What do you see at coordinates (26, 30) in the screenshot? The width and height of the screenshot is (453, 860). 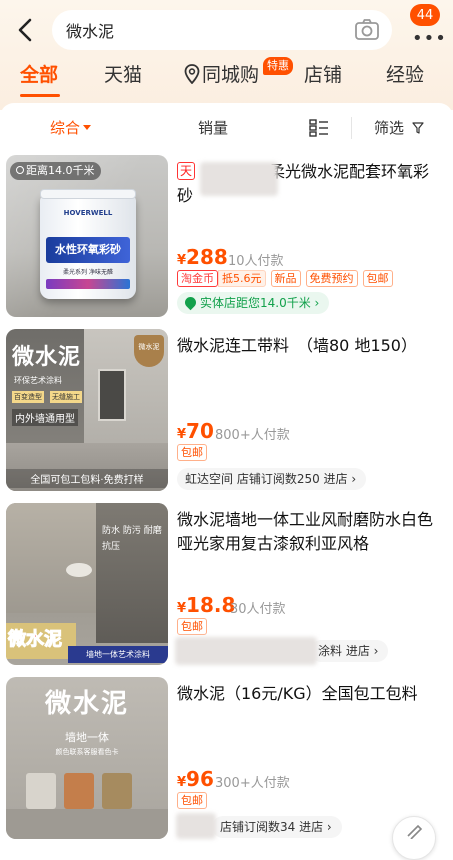 I see `back-arrow-icon` at bounding box center [26, 30].